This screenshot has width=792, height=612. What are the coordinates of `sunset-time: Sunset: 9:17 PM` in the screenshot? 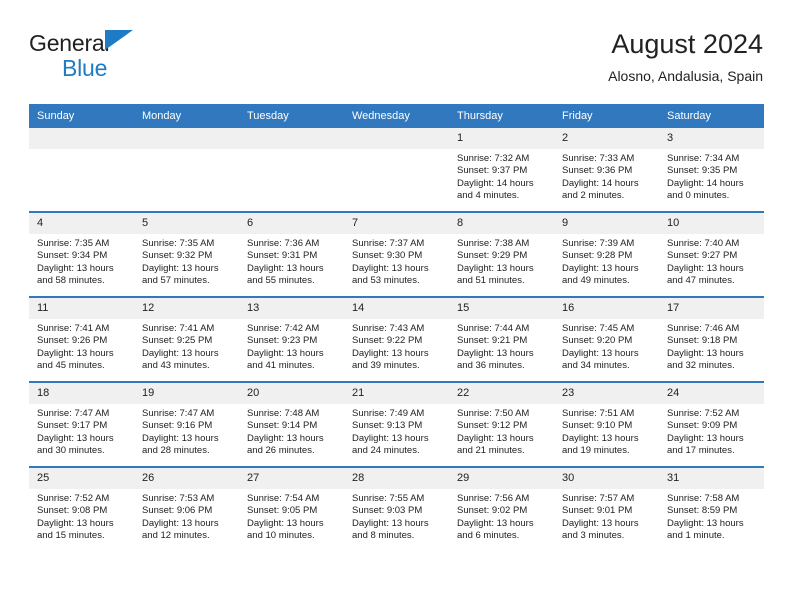 It's located at (72, 426).